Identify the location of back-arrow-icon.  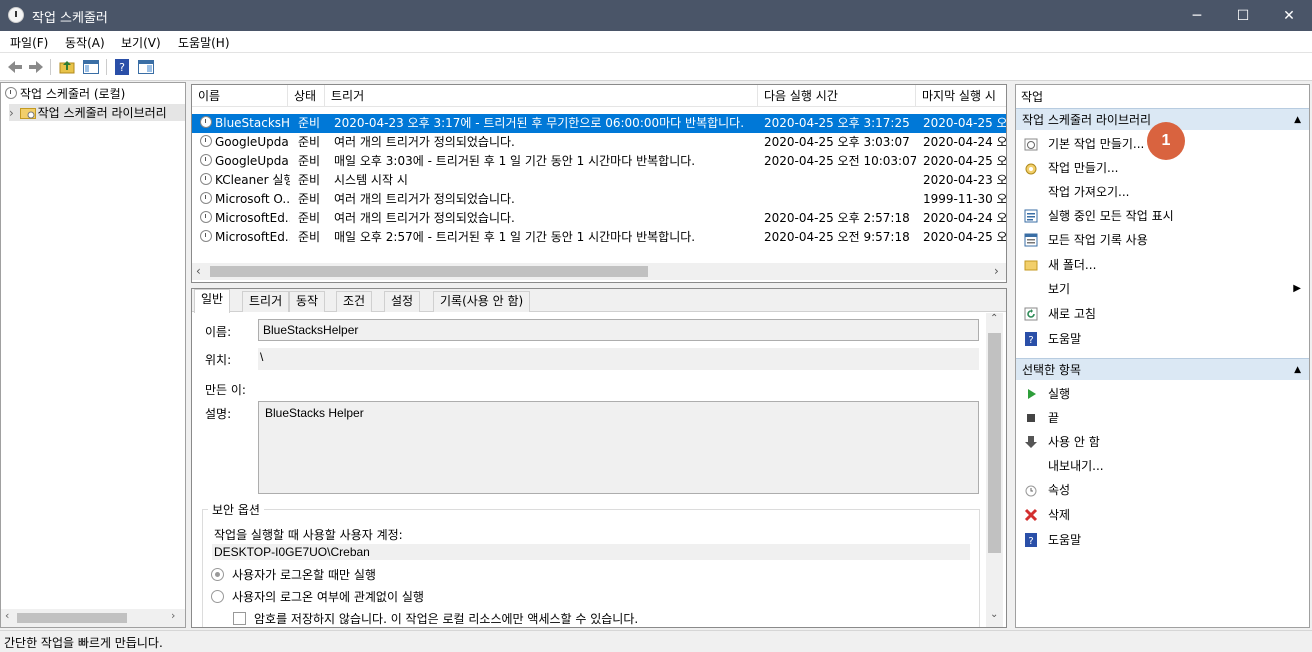
(15, 67).